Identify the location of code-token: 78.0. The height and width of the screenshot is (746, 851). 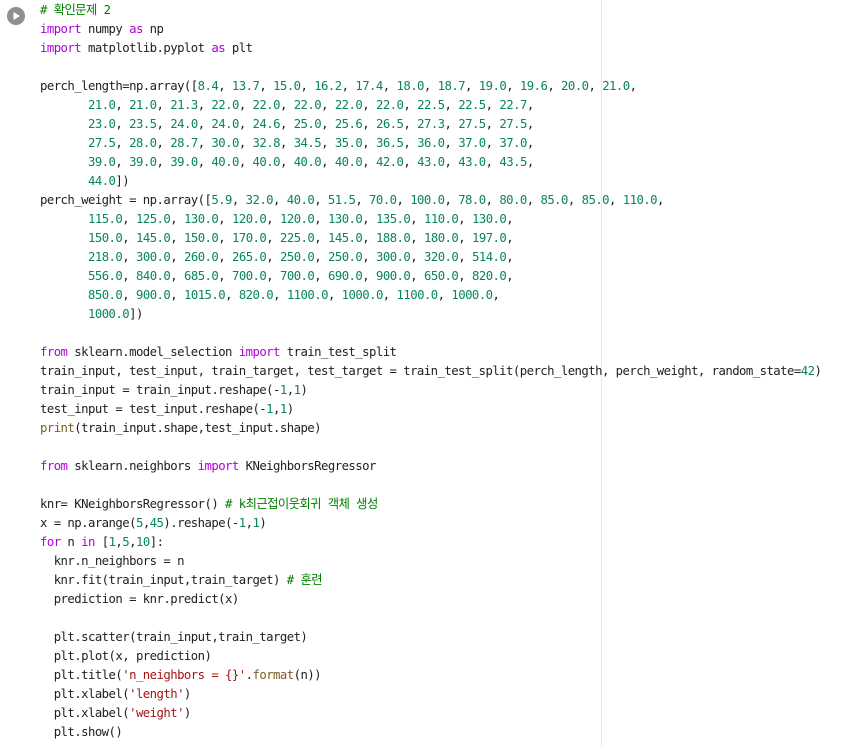
(472, 200).